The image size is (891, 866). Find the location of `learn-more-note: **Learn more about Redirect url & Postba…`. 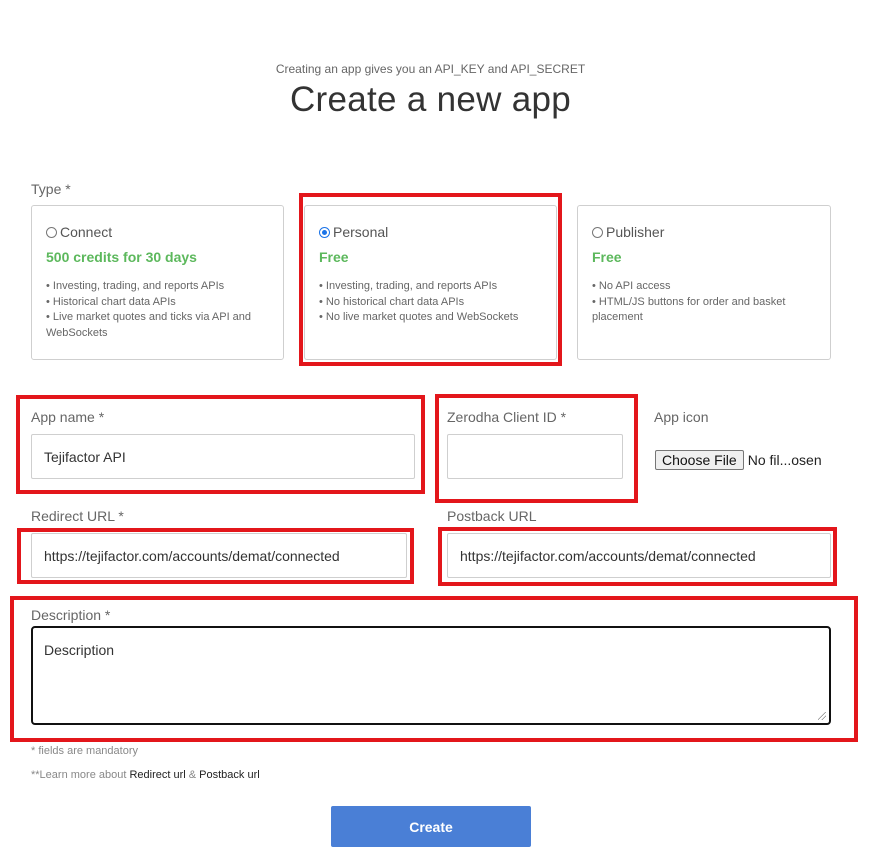

learn-more-note: **Learn more about Redirect url & Postba… is located at coordinates (145, 775).